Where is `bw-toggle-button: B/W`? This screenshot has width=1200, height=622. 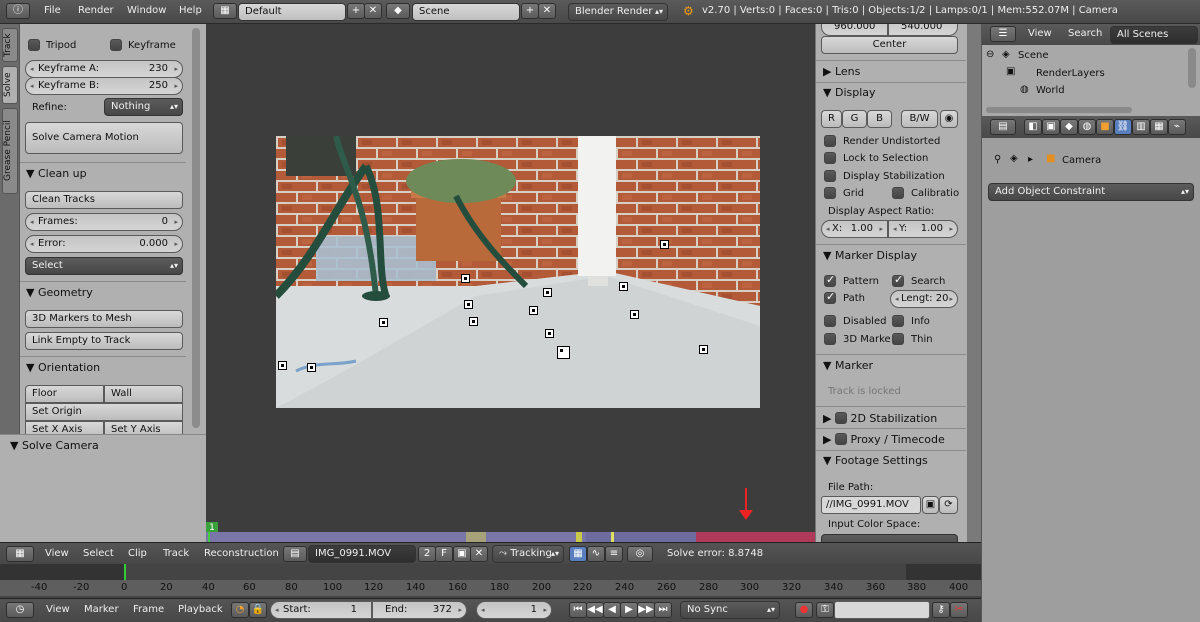
bw-toggle-button: B/W is located at coordinates (919, 119).